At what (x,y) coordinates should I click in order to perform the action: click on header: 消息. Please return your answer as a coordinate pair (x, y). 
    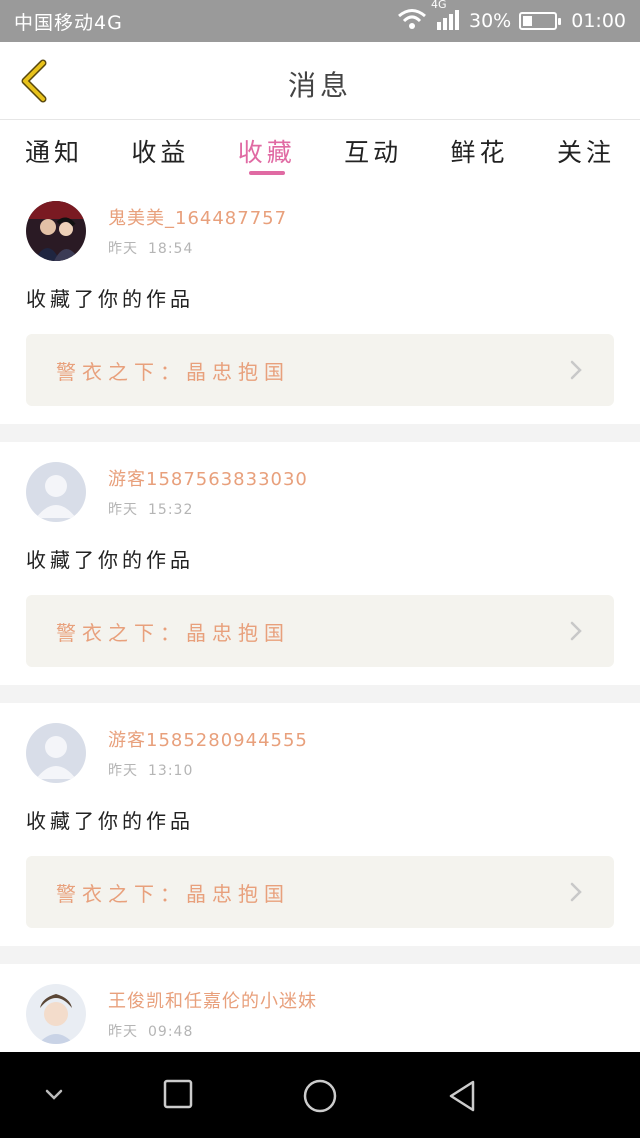
    Looking at the image, I should click on (320, 81).